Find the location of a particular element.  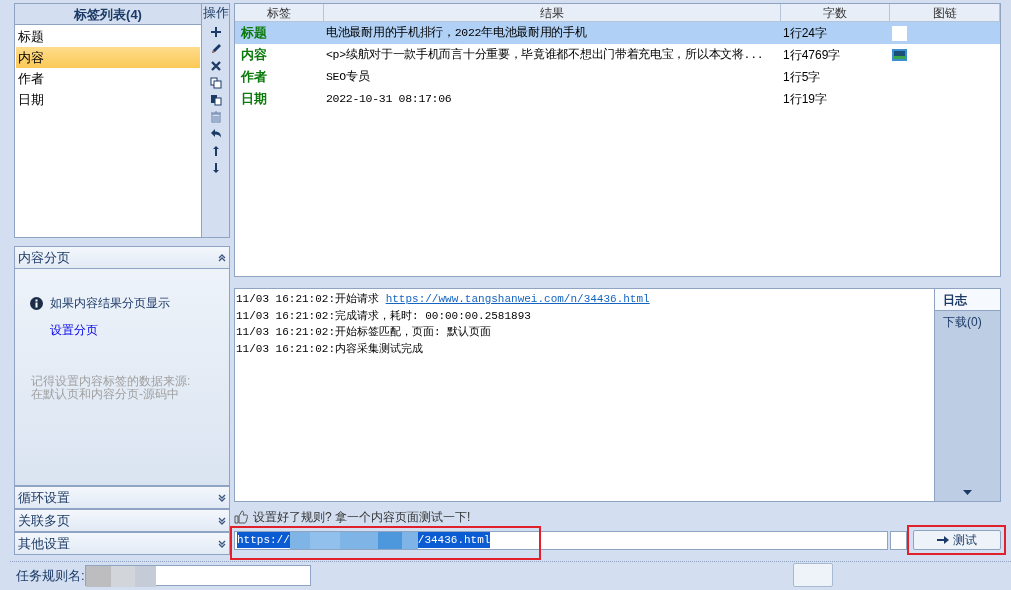

table-cell-text: 作者 is located at coordinates (253, 77).